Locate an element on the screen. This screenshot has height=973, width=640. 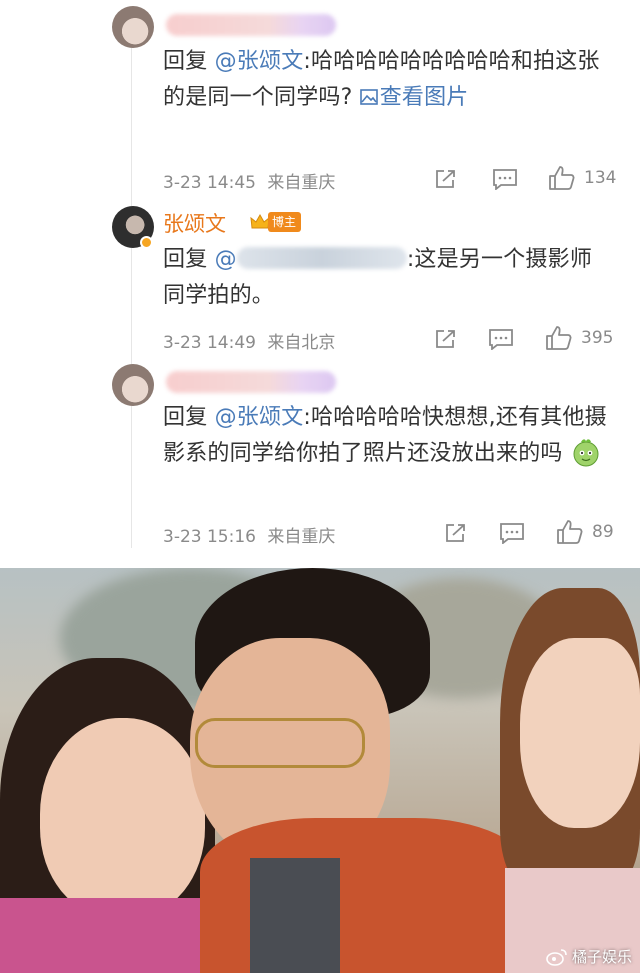
like-count: 395 is located at coordinates (597, 338).